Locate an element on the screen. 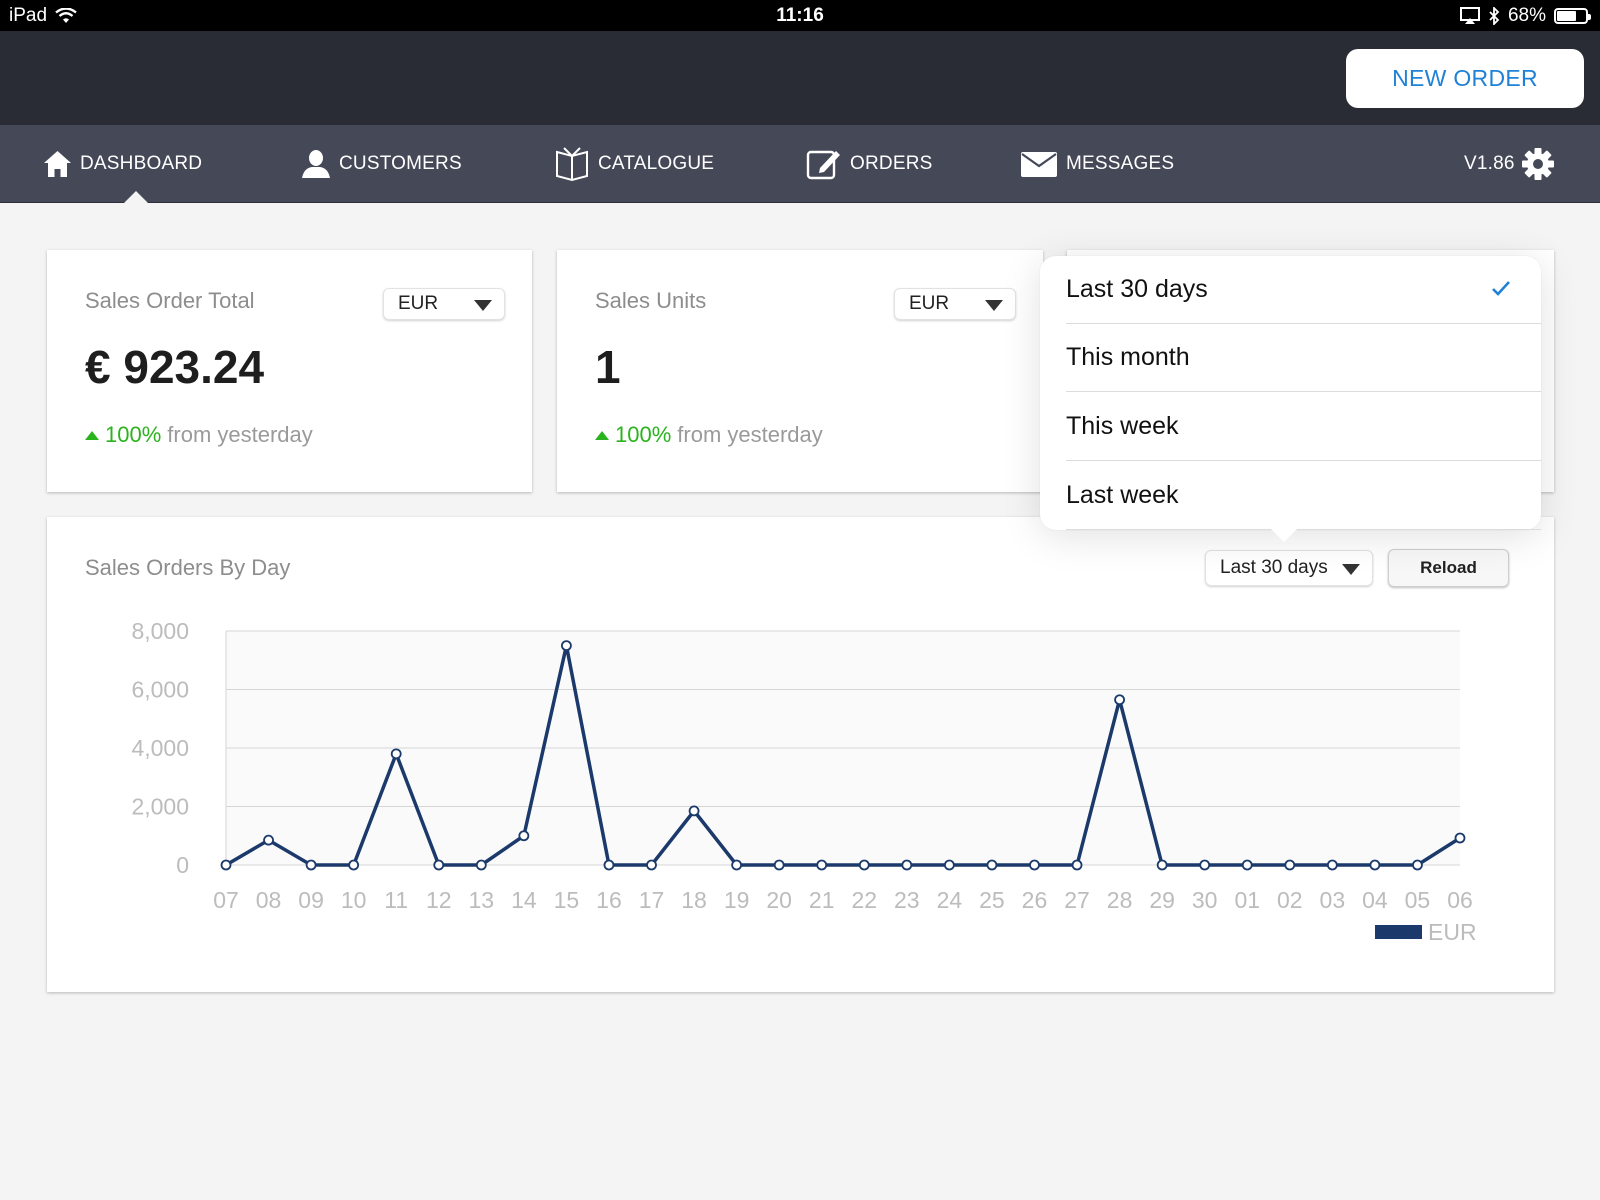  clock: 11:16 is located at coordinates (800, 15).